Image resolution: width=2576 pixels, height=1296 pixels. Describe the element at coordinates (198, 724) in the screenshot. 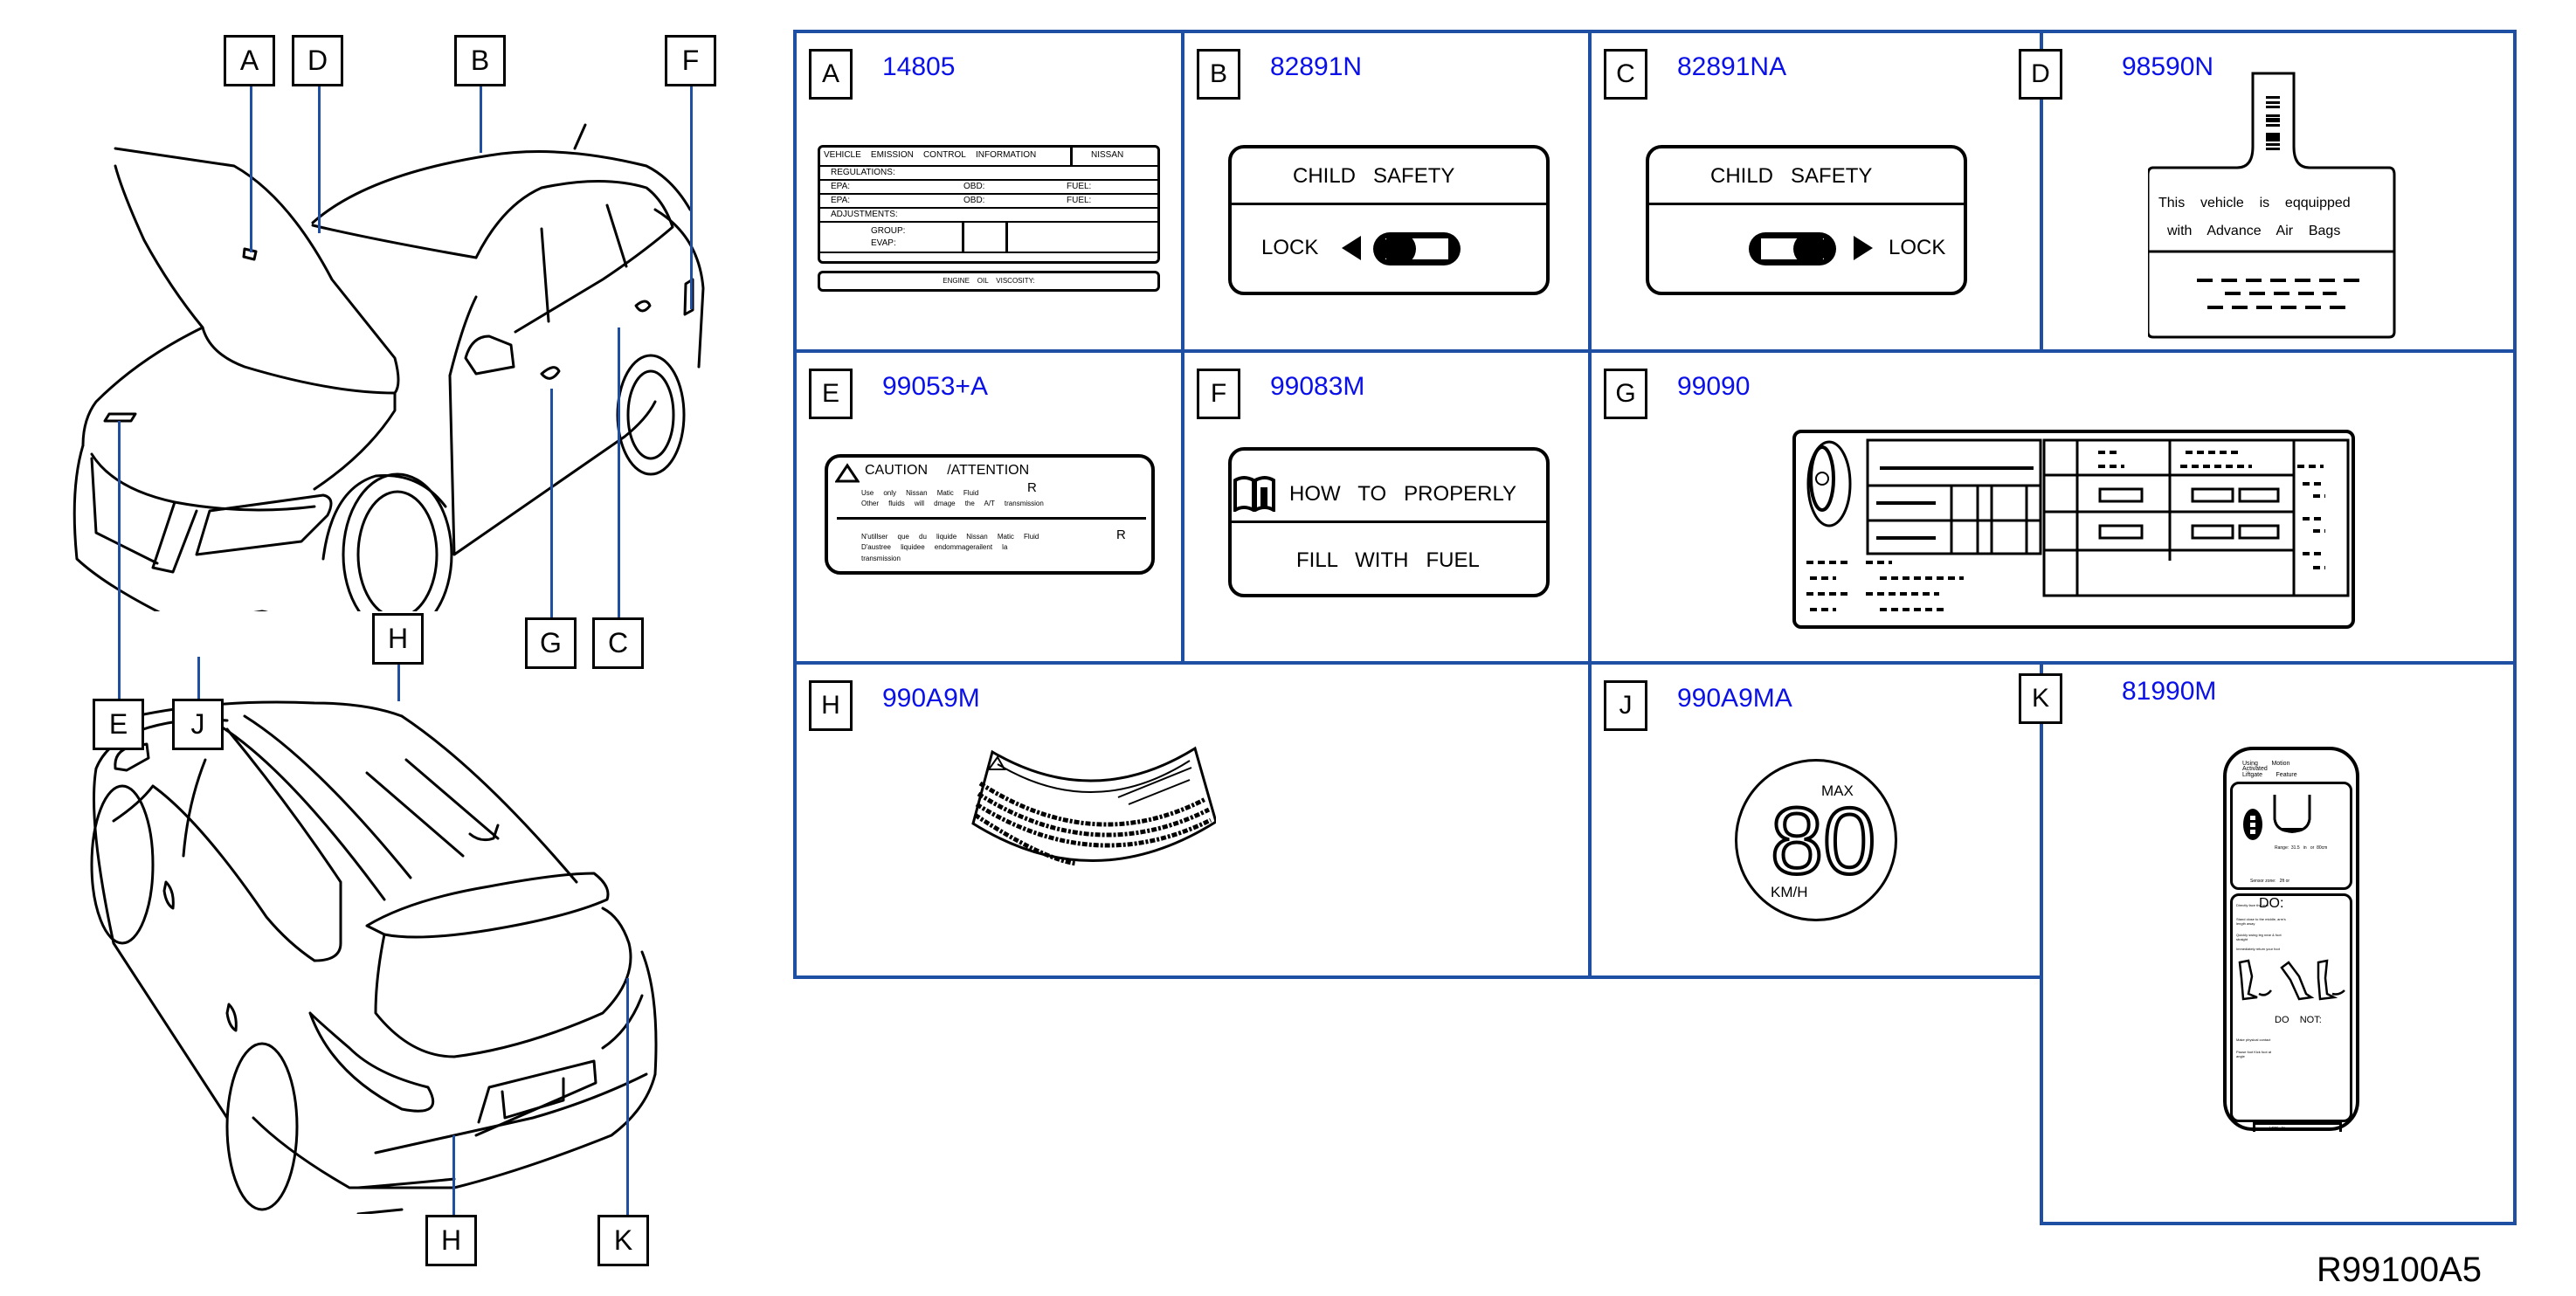

I see `callout-j: J` at that location.